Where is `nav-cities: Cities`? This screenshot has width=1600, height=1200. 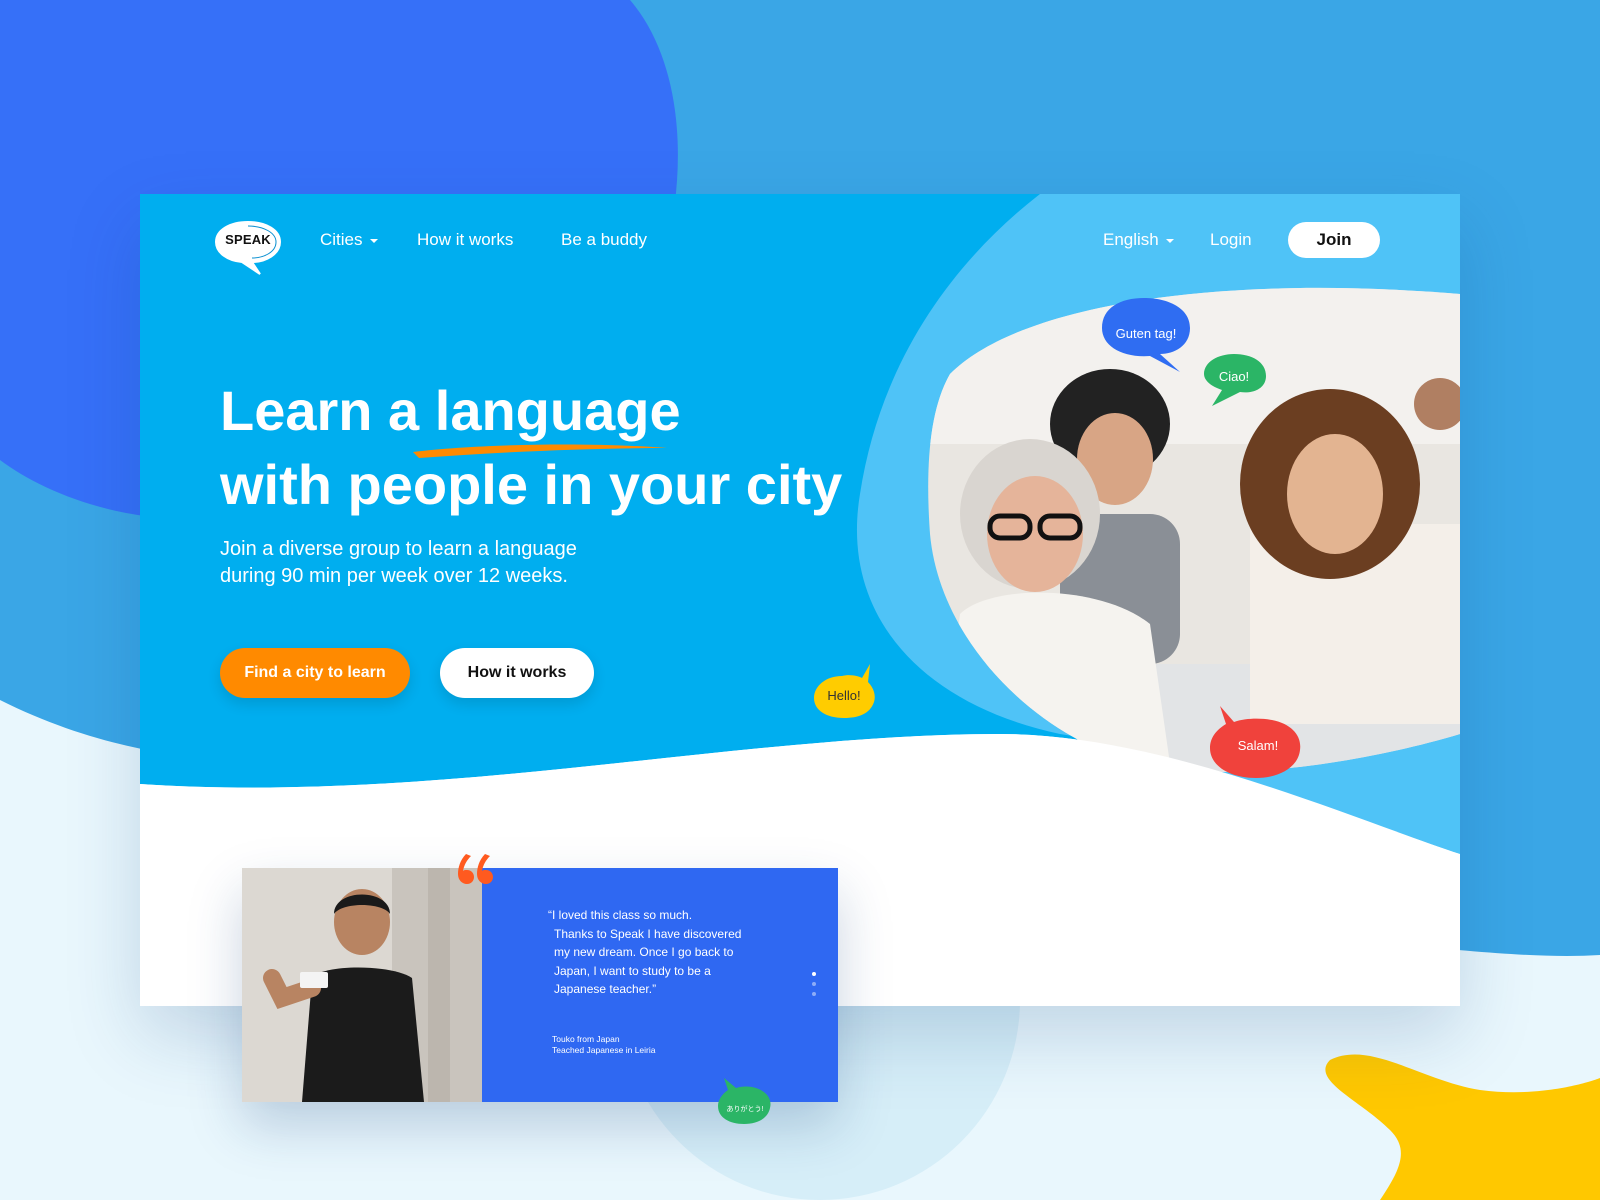
nav-cities: Cities is located at coordinates (349, 240).